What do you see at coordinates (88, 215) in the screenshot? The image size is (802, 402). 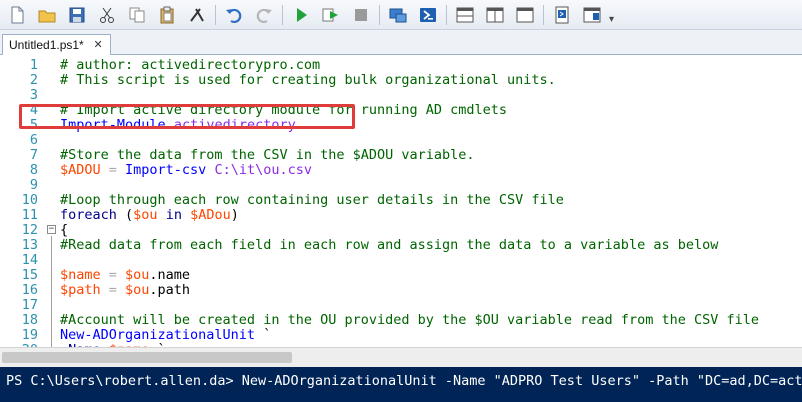 I see `code-token: foreach` at bounding box center [88, 215].